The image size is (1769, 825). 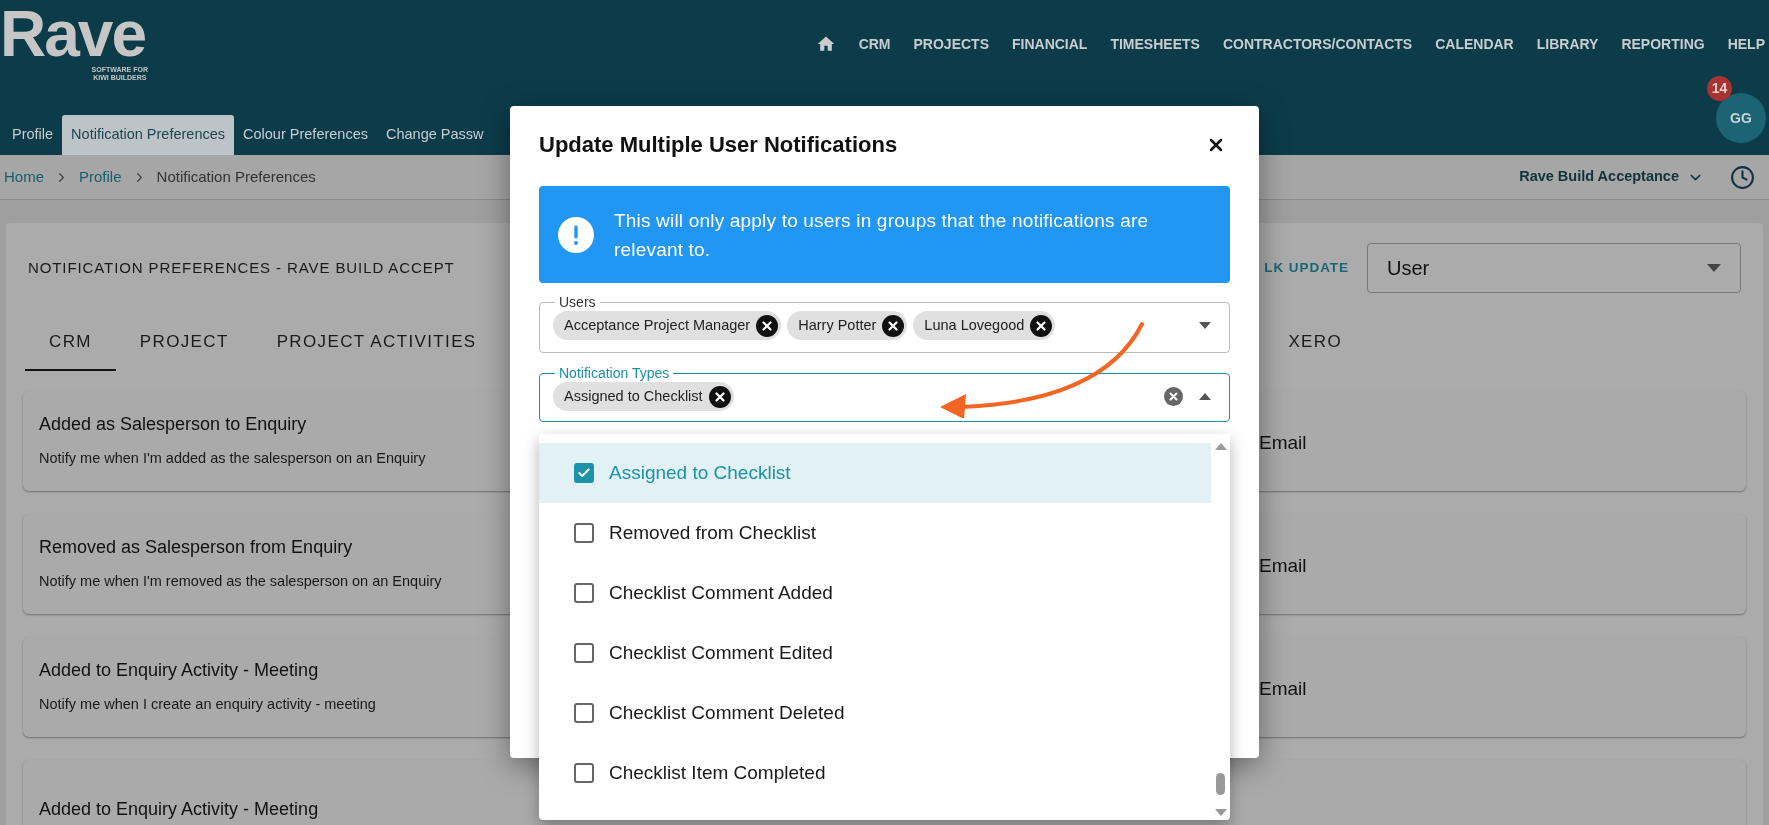 I want to click on info-text: This will only apply to users in groups that the notifications are relevant to., so click(x=882, y=235).